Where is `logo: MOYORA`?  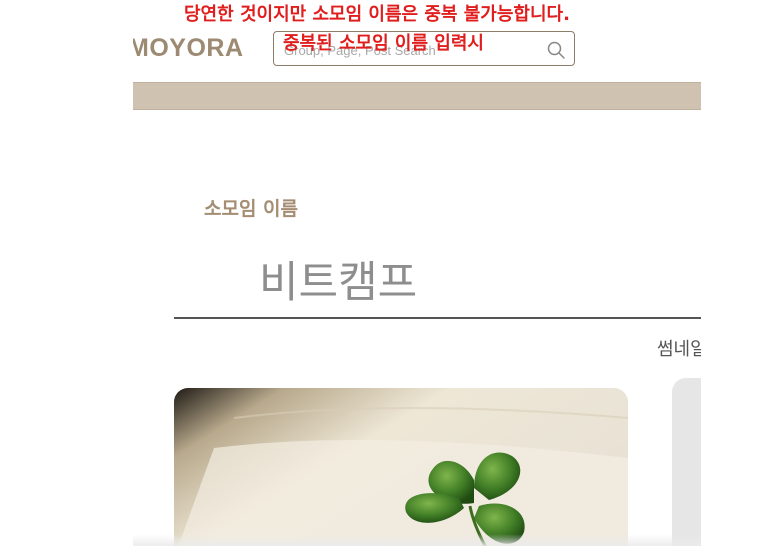
logo: MOYORA is located at coordinates (188, 48).